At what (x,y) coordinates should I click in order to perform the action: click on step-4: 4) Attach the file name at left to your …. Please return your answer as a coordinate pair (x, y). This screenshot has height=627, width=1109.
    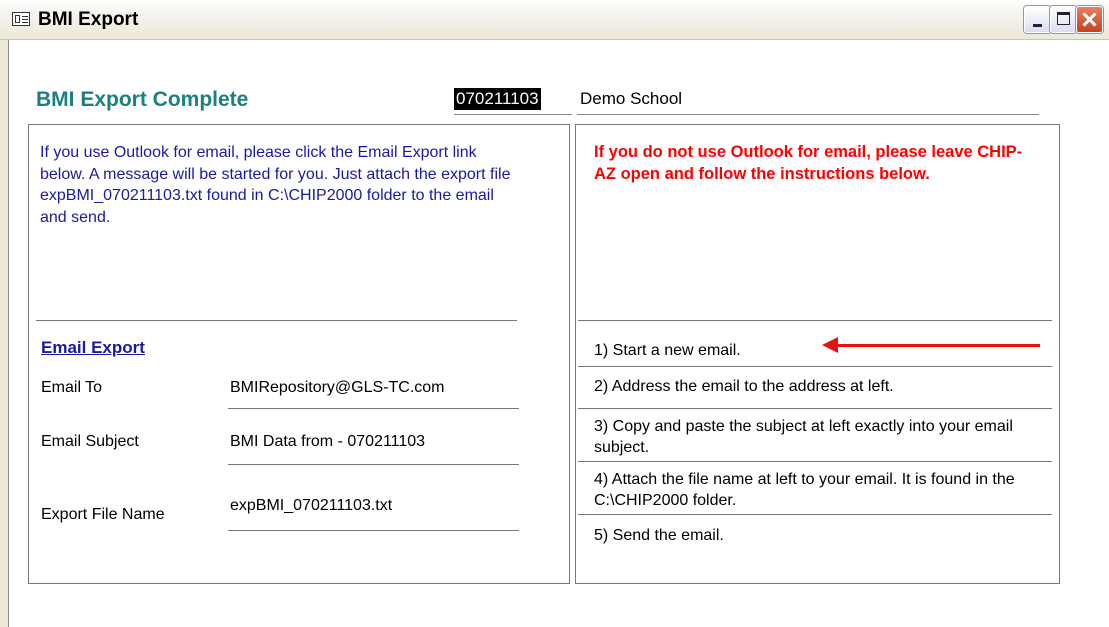
    Looking at the image, I should click on (804, 490).